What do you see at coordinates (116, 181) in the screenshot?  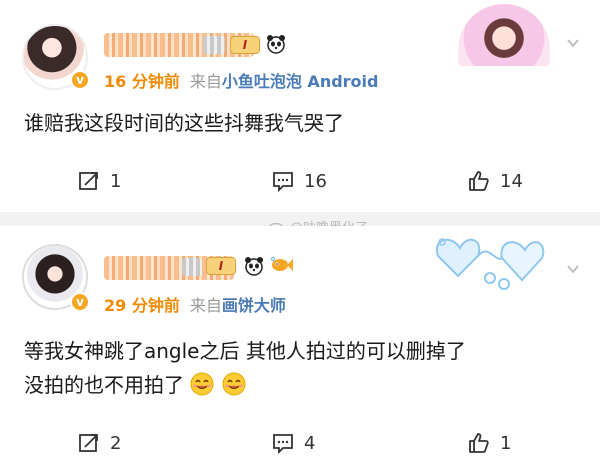 I see `repost-count: 1` at bounding box center [116, 181].